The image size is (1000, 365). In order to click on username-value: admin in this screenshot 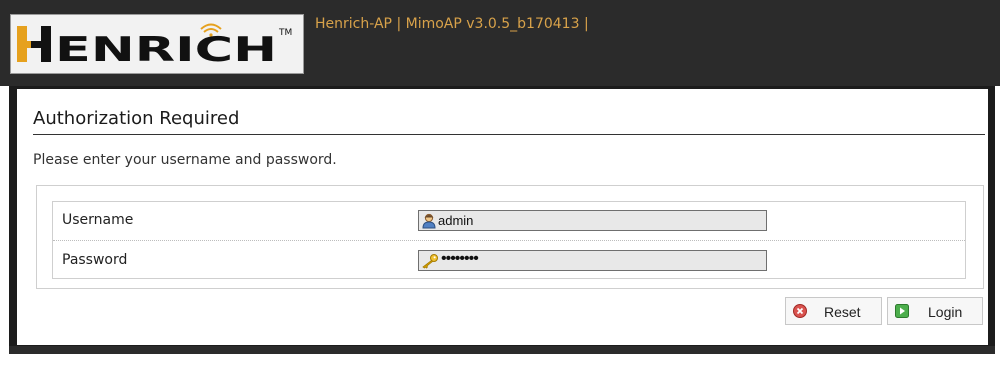, I will do `click(456, 220)`.